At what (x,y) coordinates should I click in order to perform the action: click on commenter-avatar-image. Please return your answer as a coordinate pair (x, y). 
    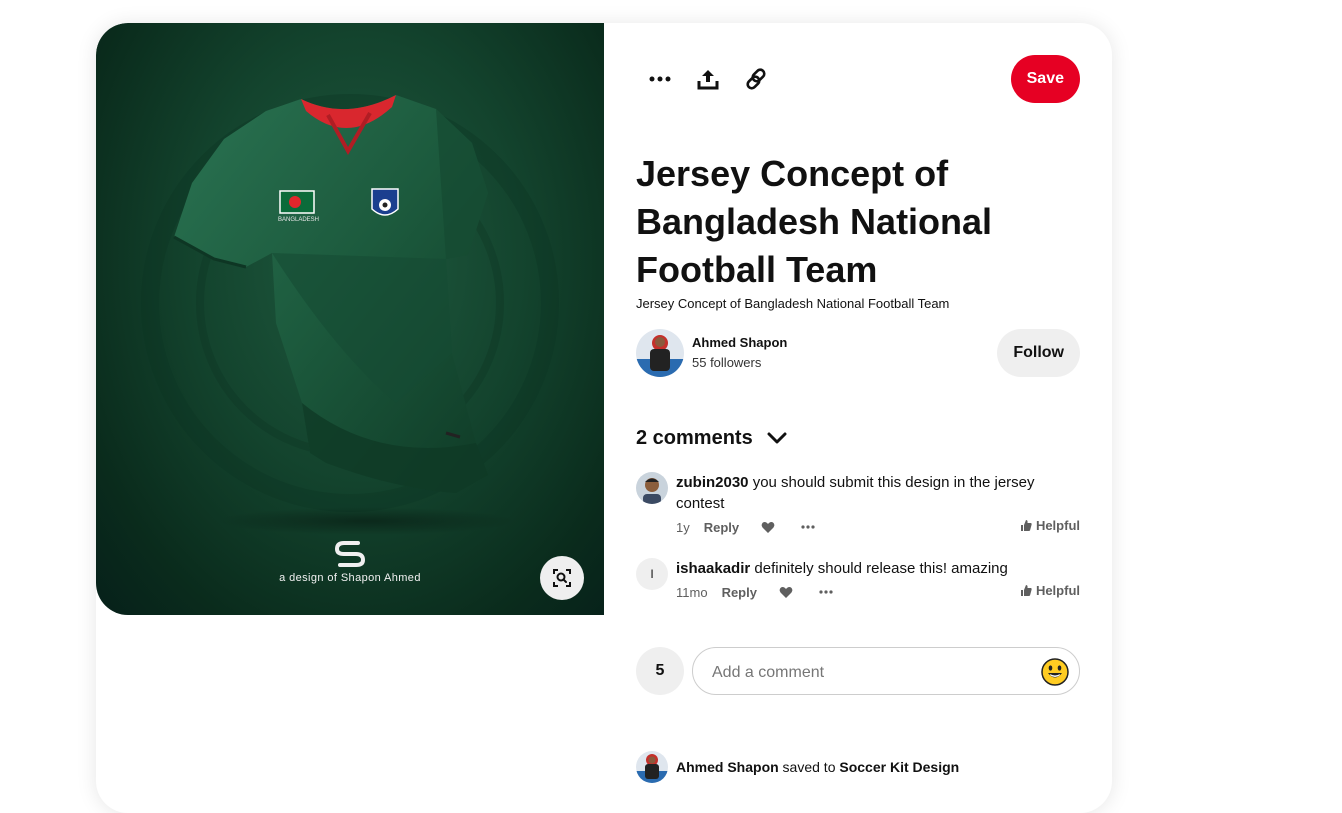
    Looking at the image, I should click on (652, 488).